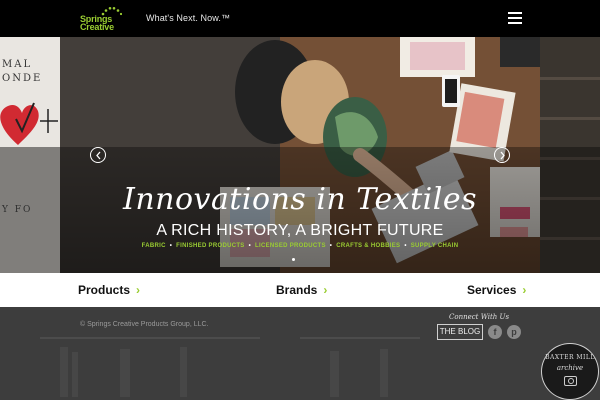 This screenshot has height=400, width=600. I want to click on tag-supply-chain: SUPPLY CHAIN, so click(435, 246).